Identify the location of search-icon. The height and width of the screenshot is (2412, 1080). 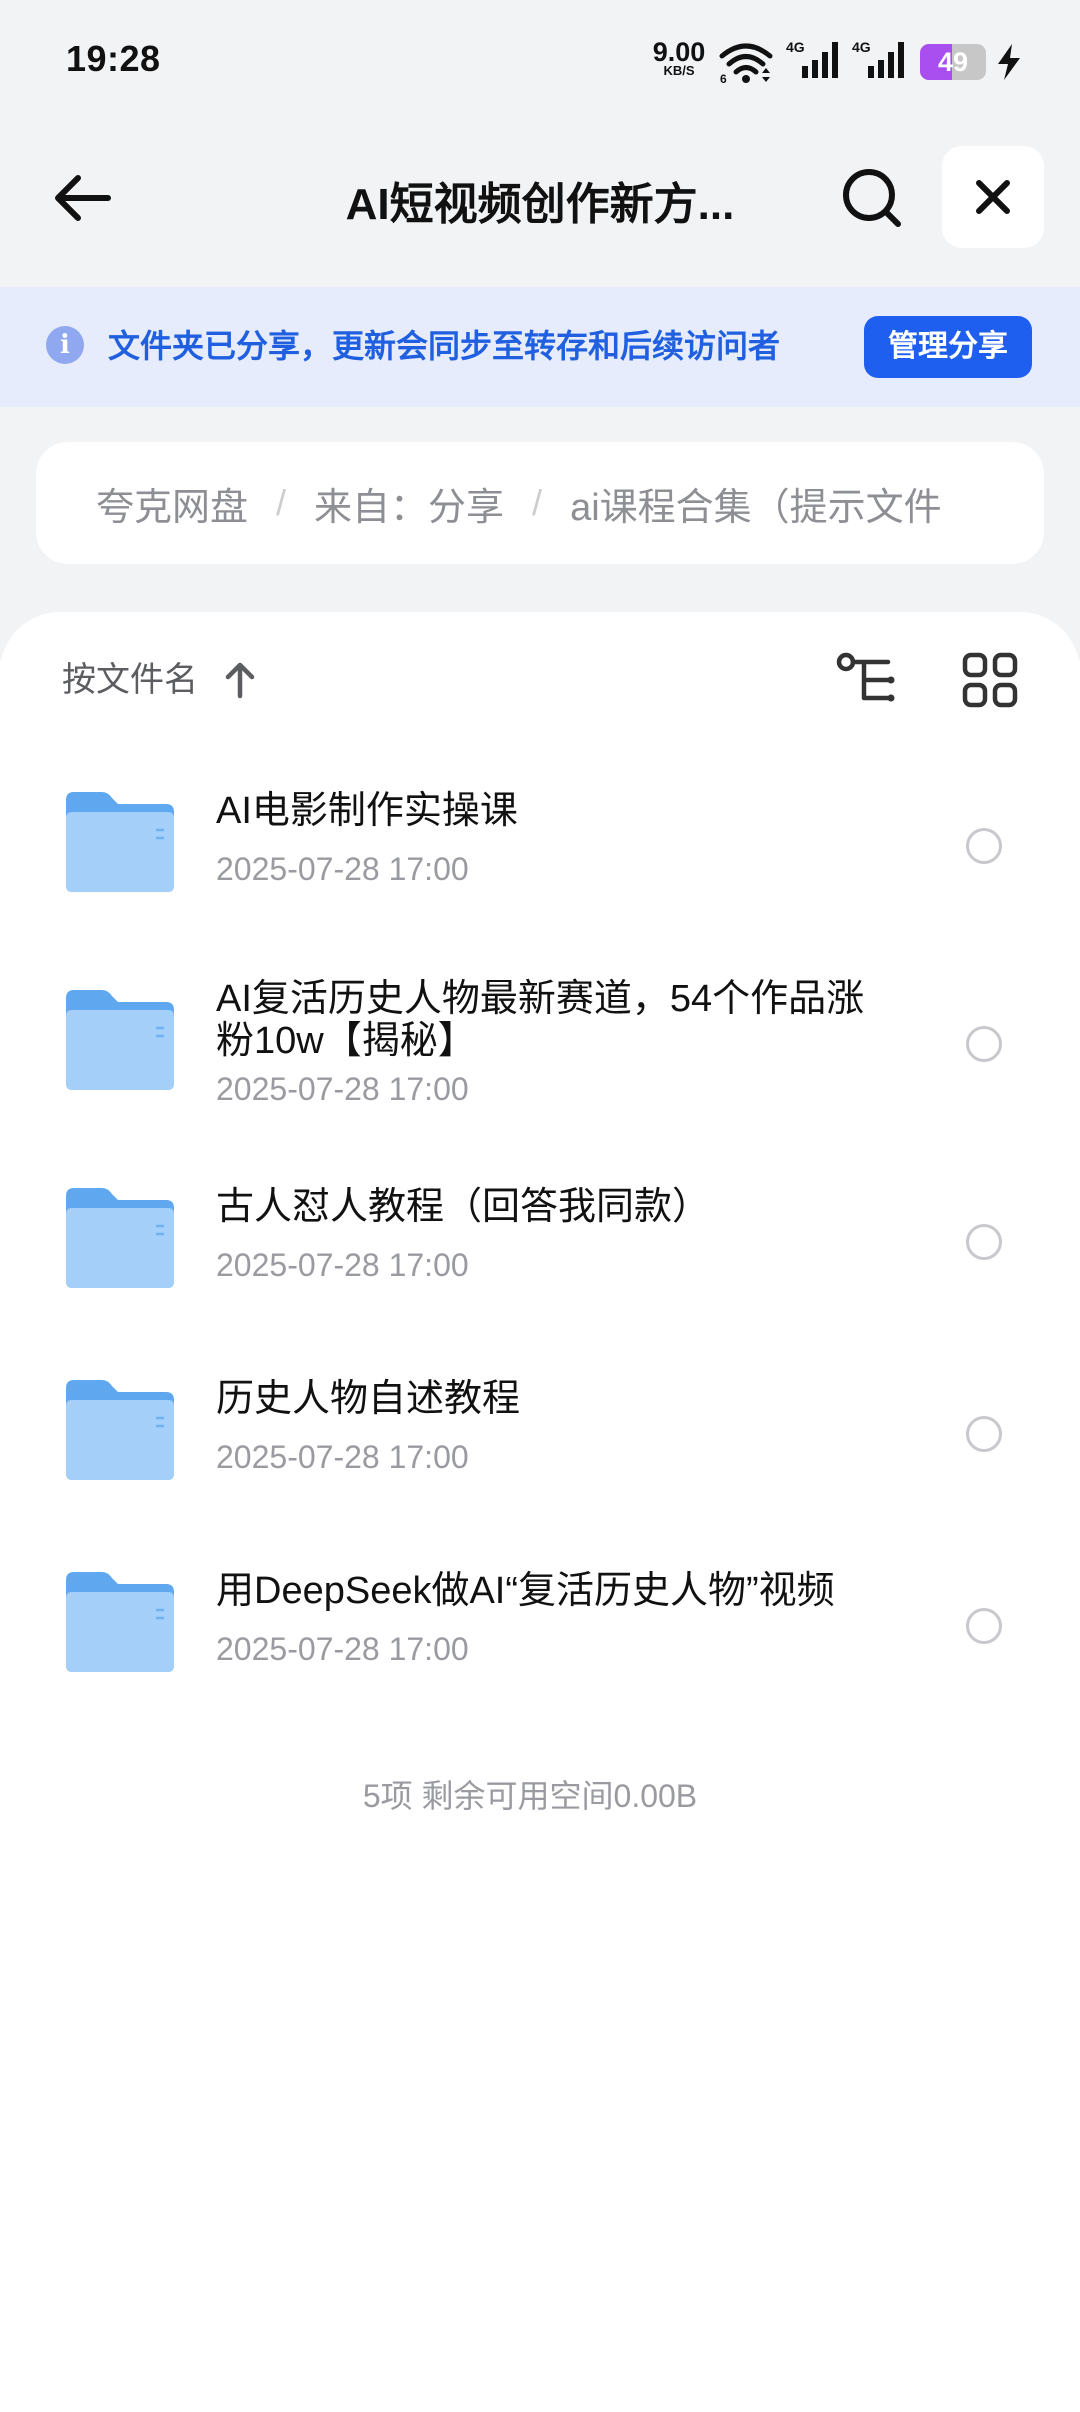
(872, 198).